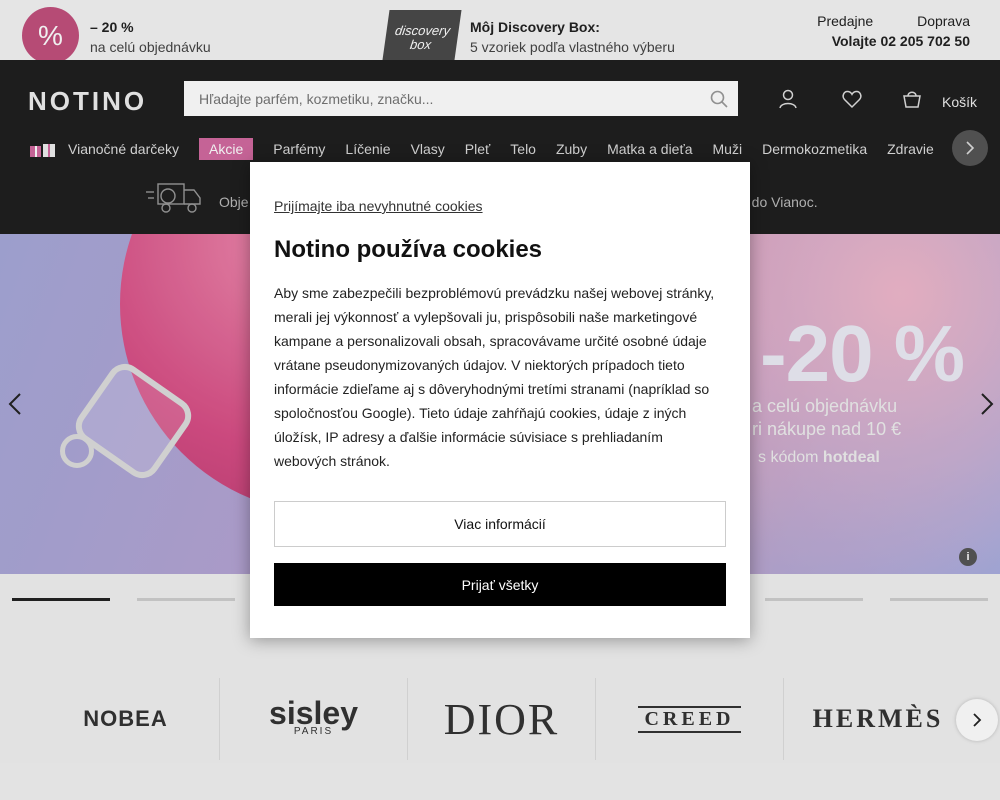 The image size is (1000, 800). Describe the element at coordinates (500, 524) in the screenshot. I see `more-info-button: Viac informácií` at that location.